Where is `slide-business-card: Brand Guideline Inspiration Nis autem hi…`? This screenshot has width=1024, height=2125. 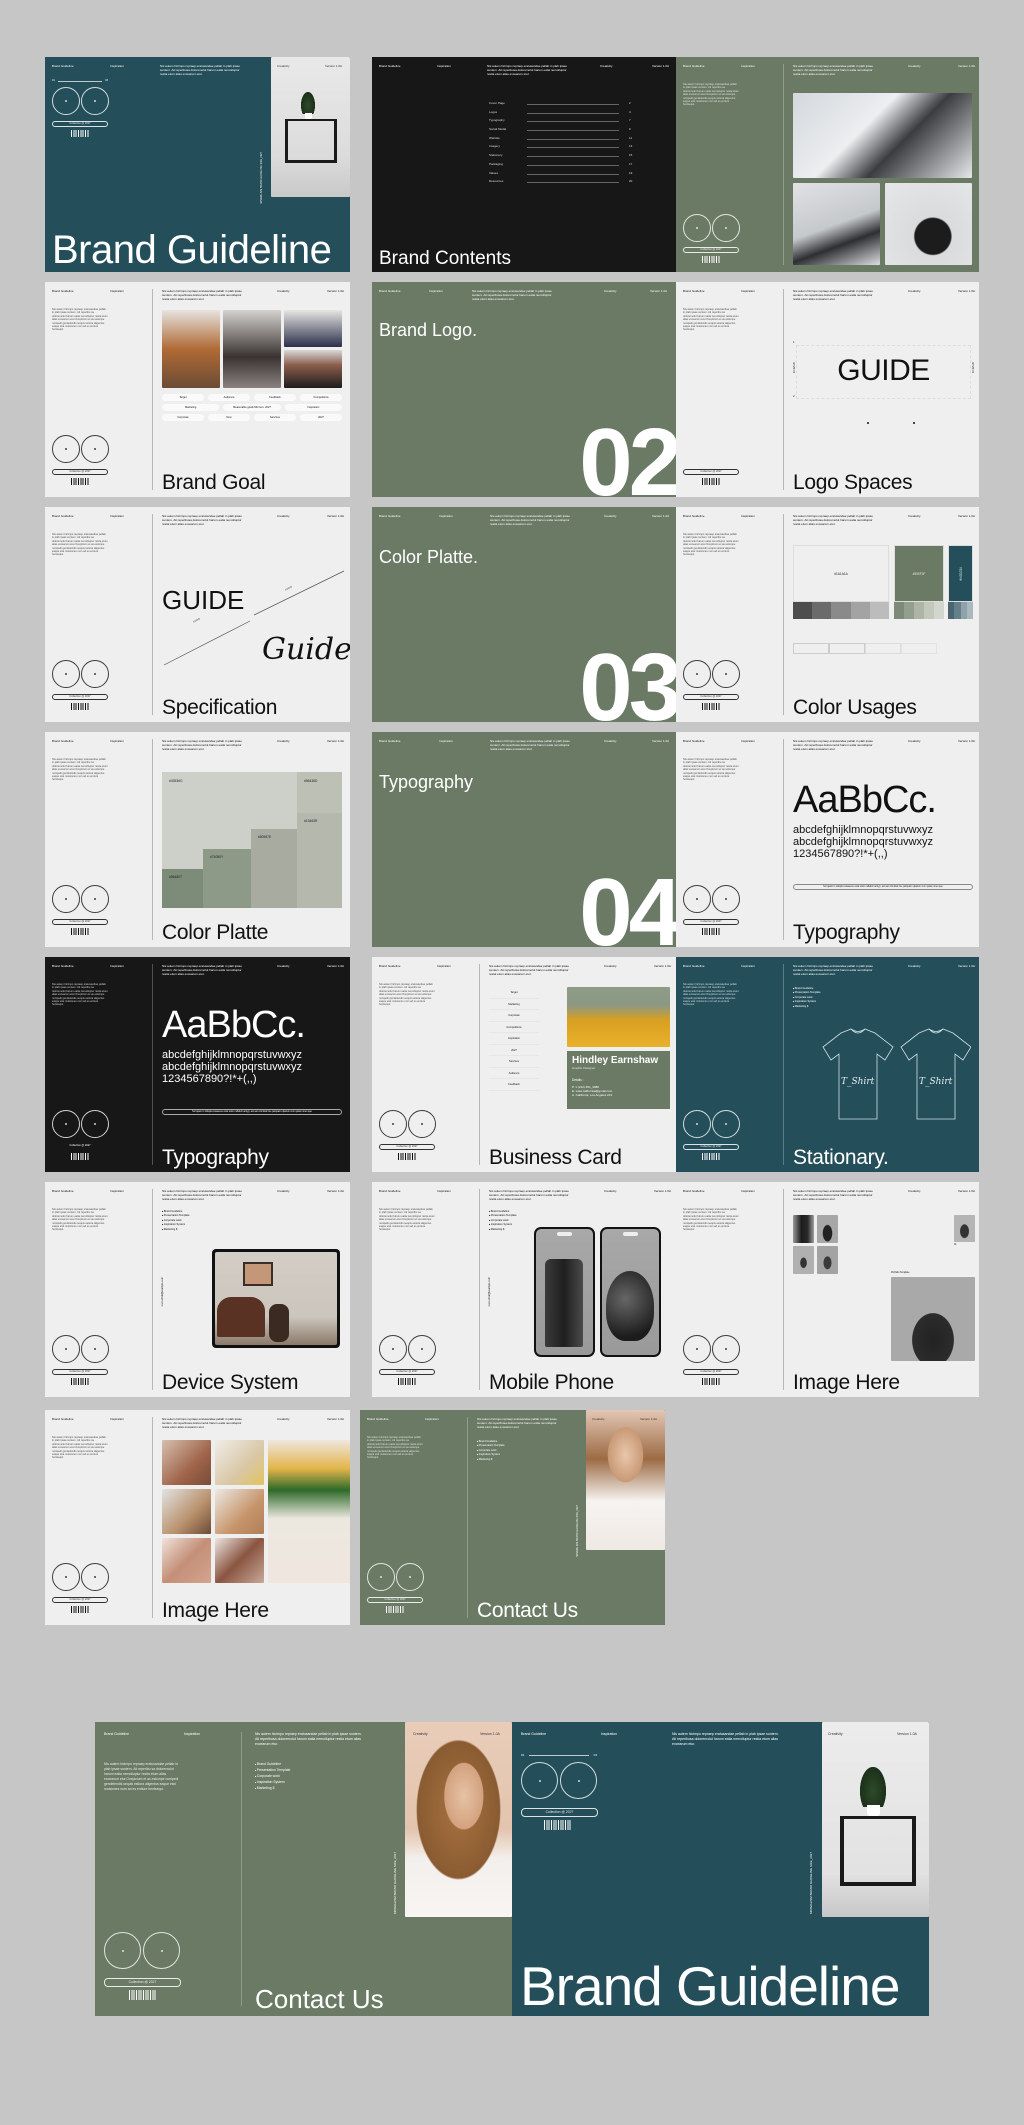
slide-business-card: Brand Guideline Inspiration Nis autem hi… is located at coordinates (524, 1064).